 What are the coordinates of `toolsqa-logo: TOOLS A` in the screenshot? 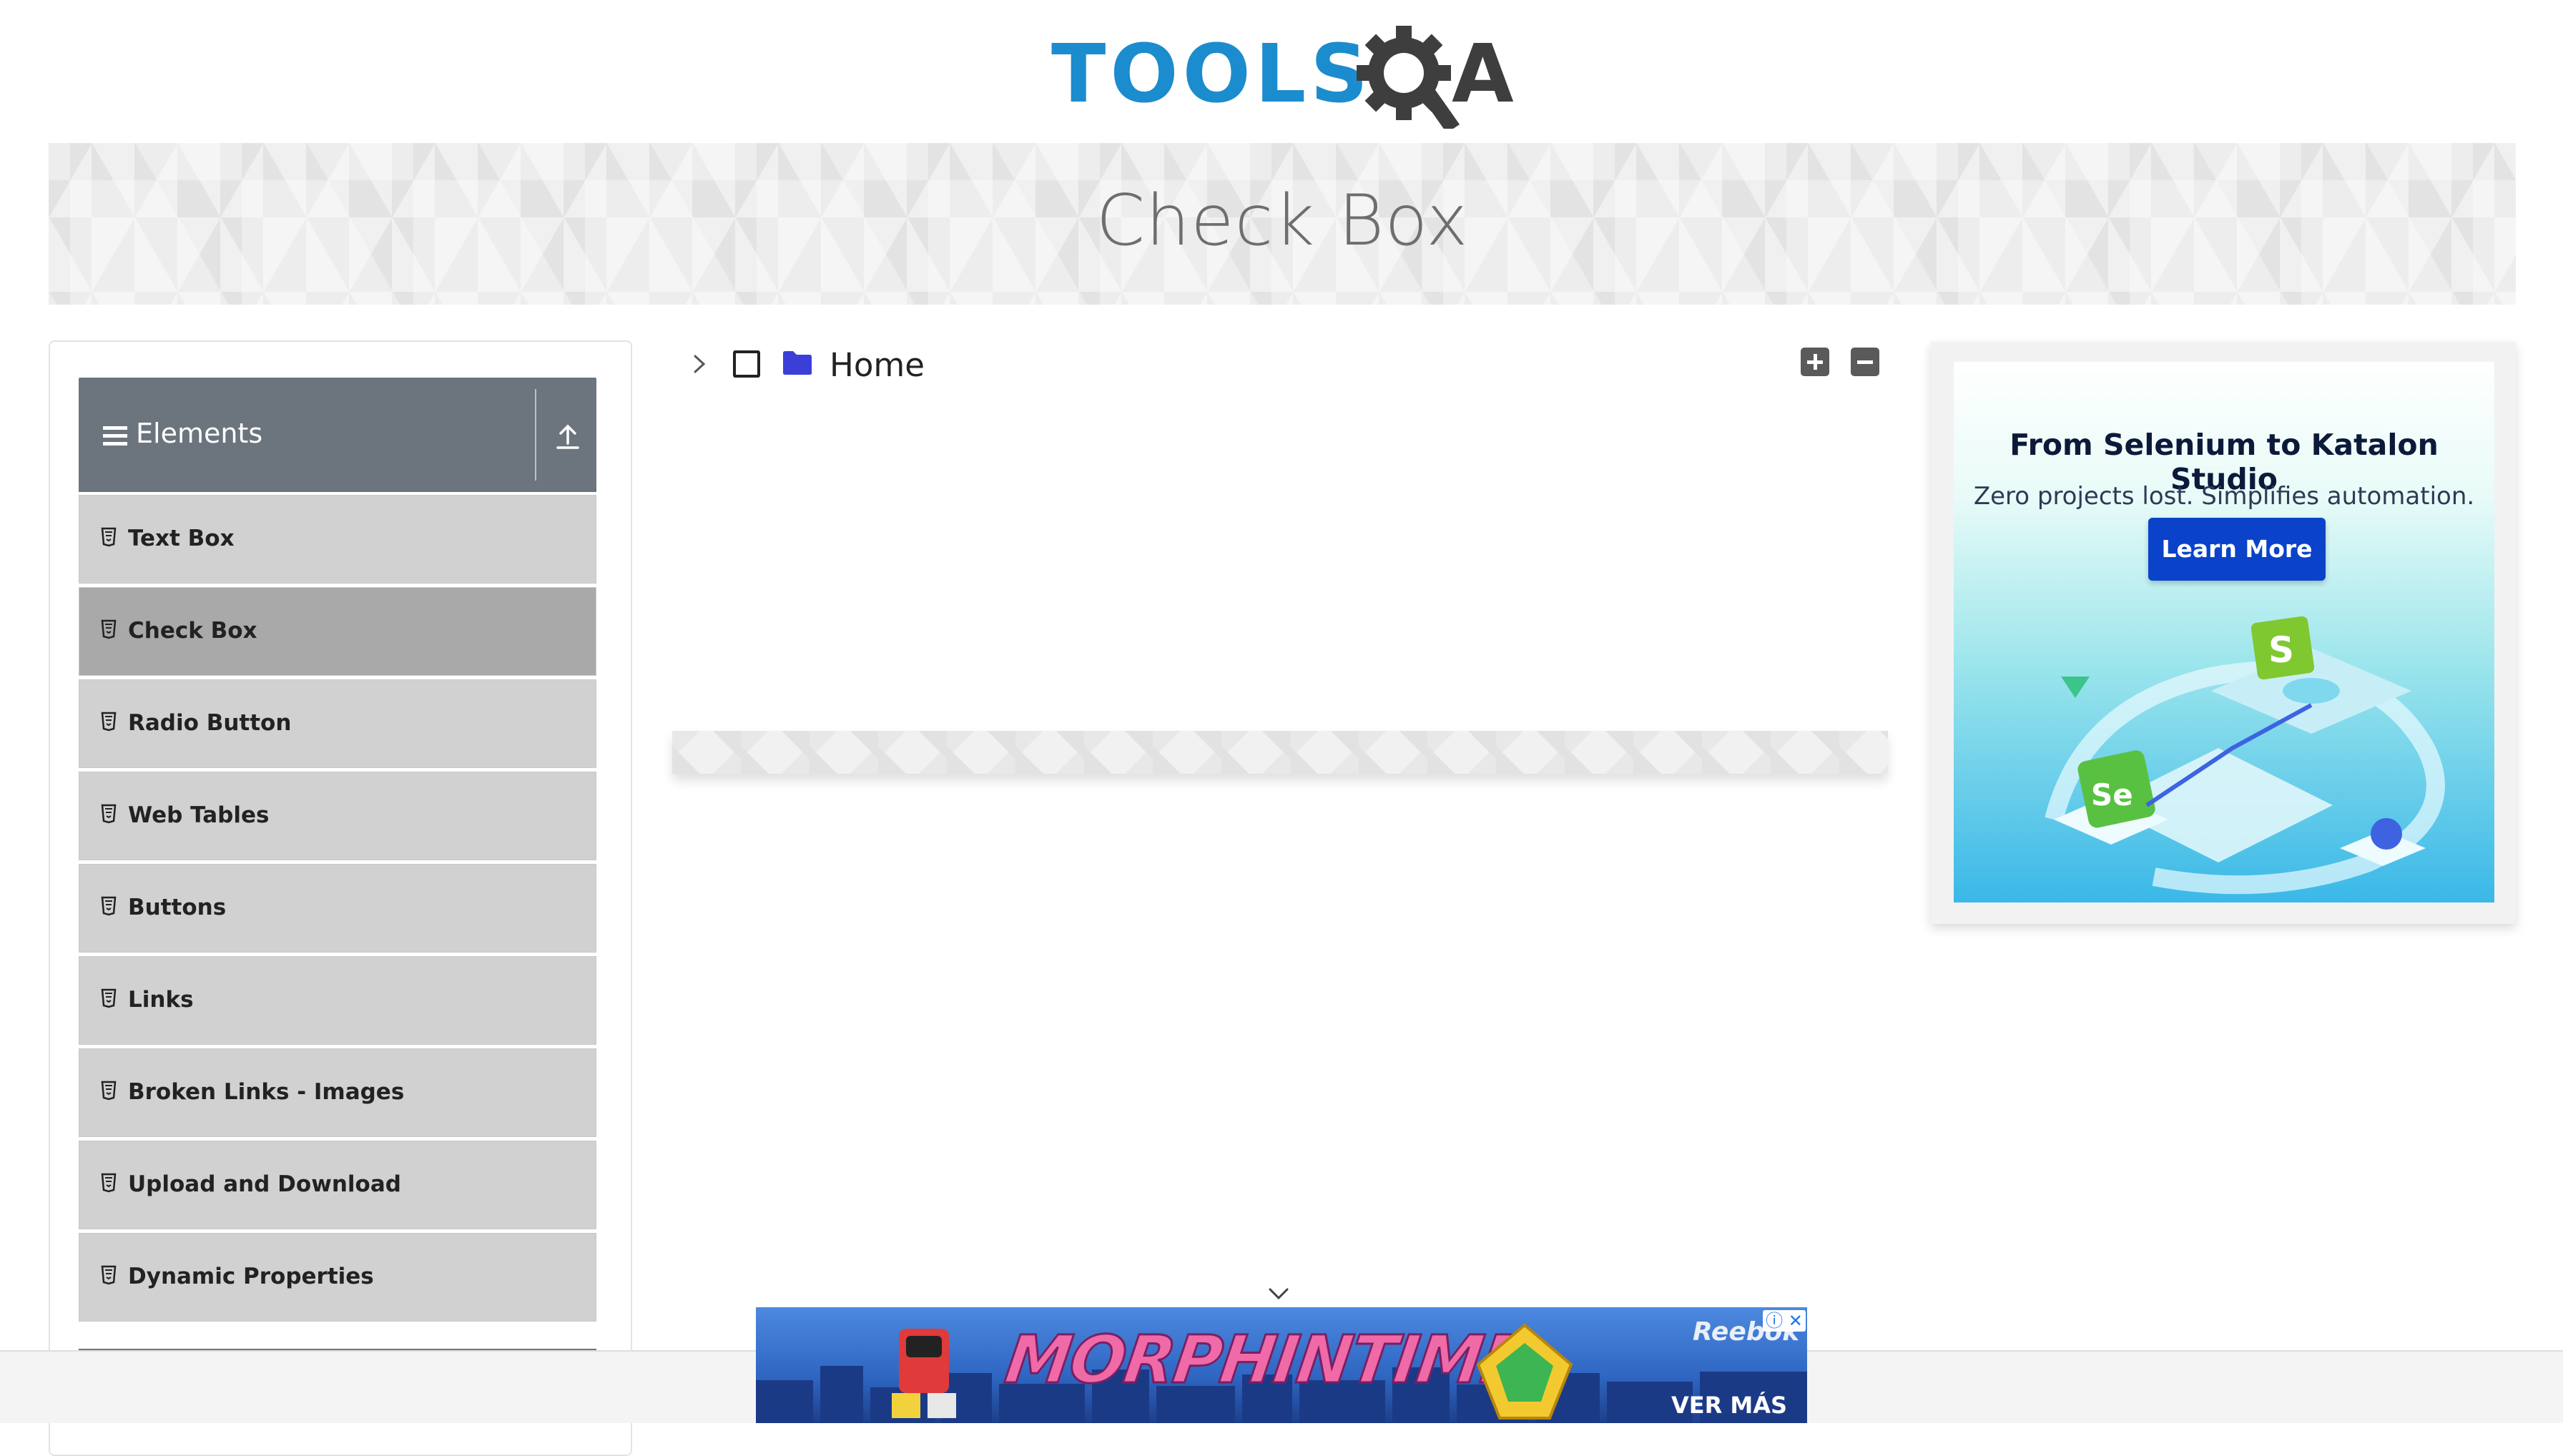 It's located at (1283, 76).